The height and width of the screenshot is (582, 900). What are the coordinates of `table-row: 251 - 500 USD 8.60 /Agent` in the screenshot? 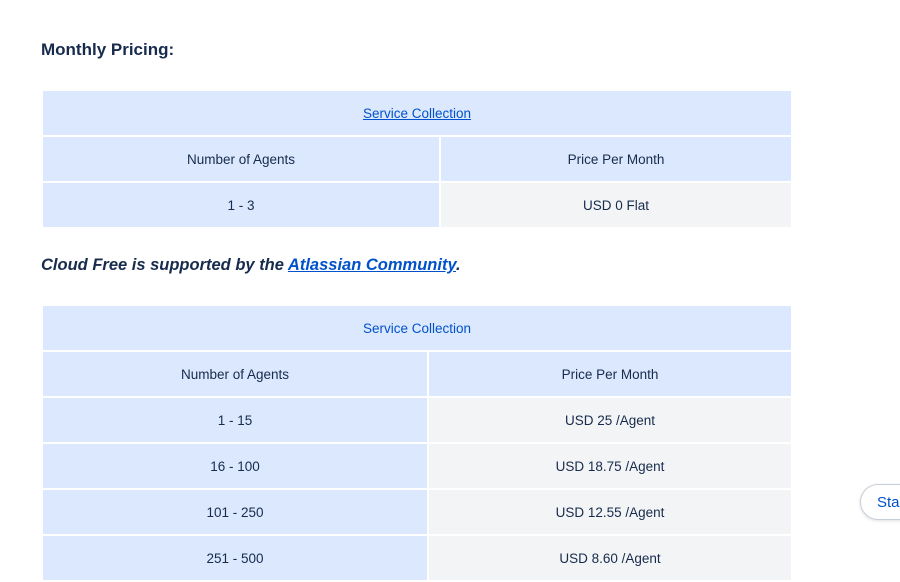 It's located at (417, 558).